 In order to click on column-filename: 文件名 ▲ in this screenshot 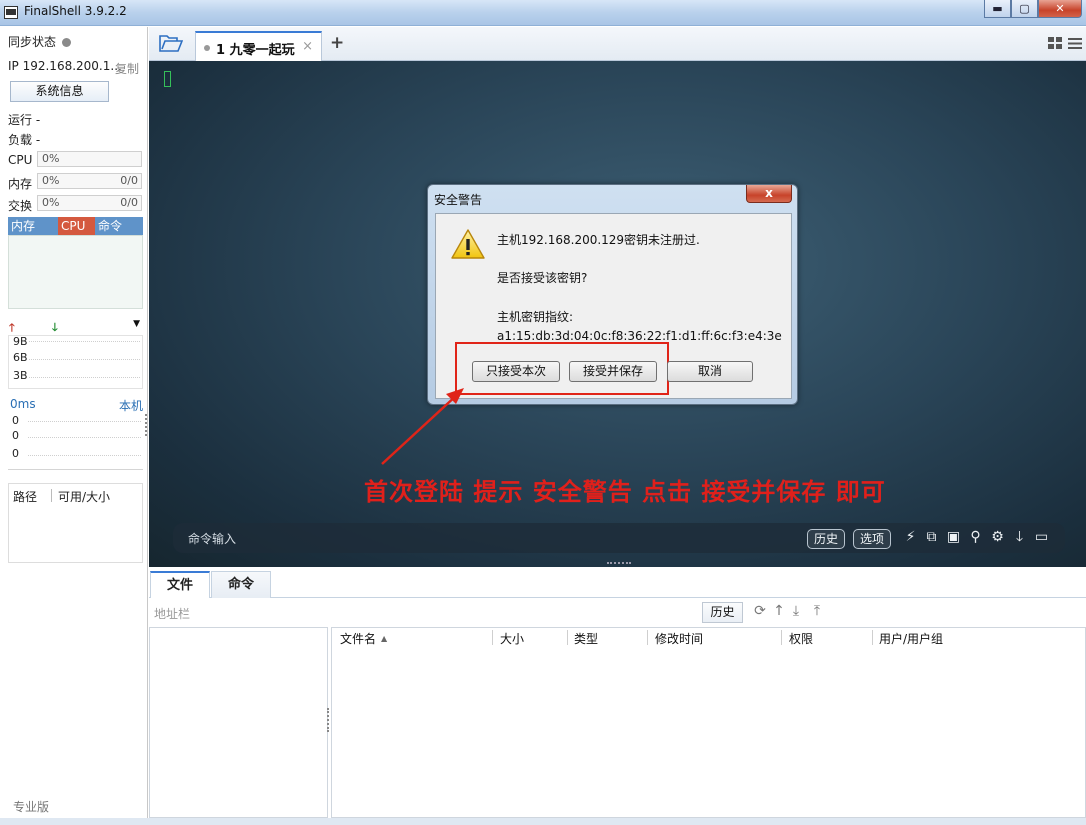, I will do `click(363, 638)`.